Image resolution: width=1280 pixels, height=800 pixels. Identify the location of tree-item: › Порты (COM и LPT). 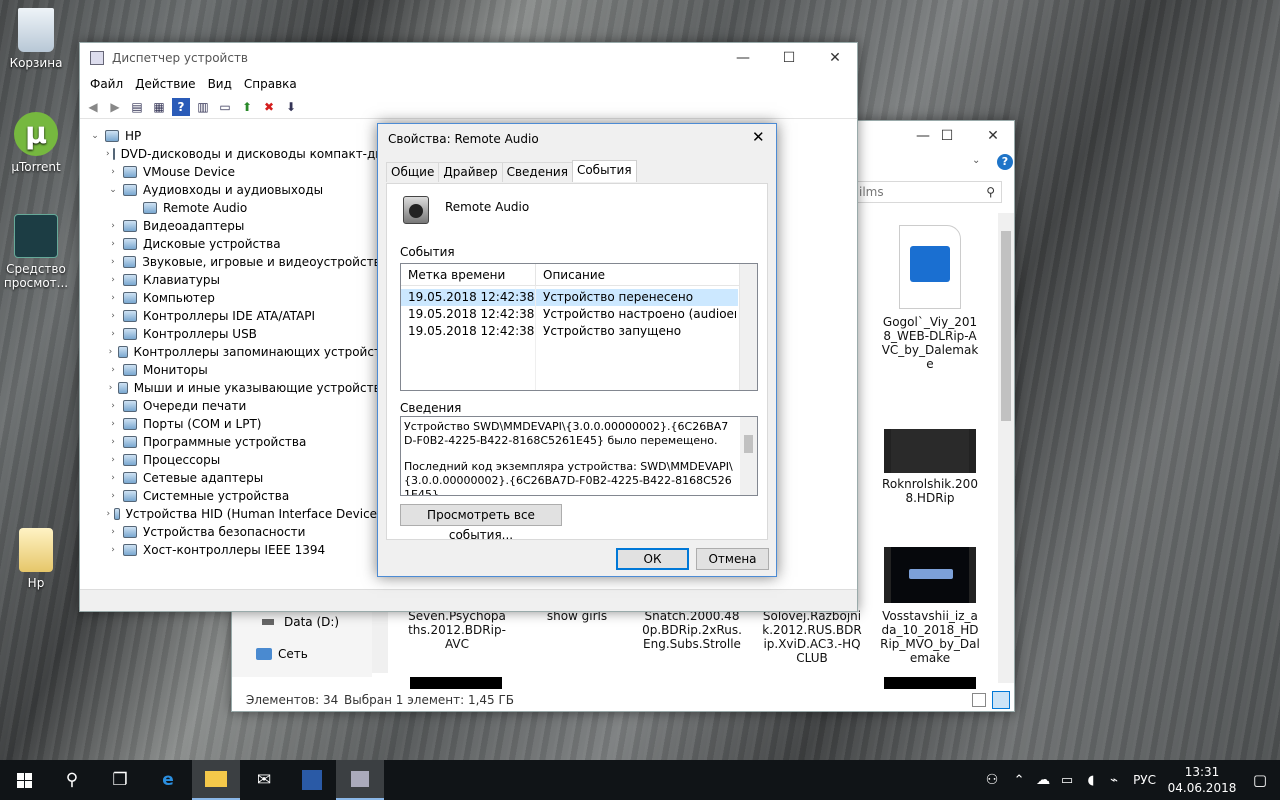
(238, 424).